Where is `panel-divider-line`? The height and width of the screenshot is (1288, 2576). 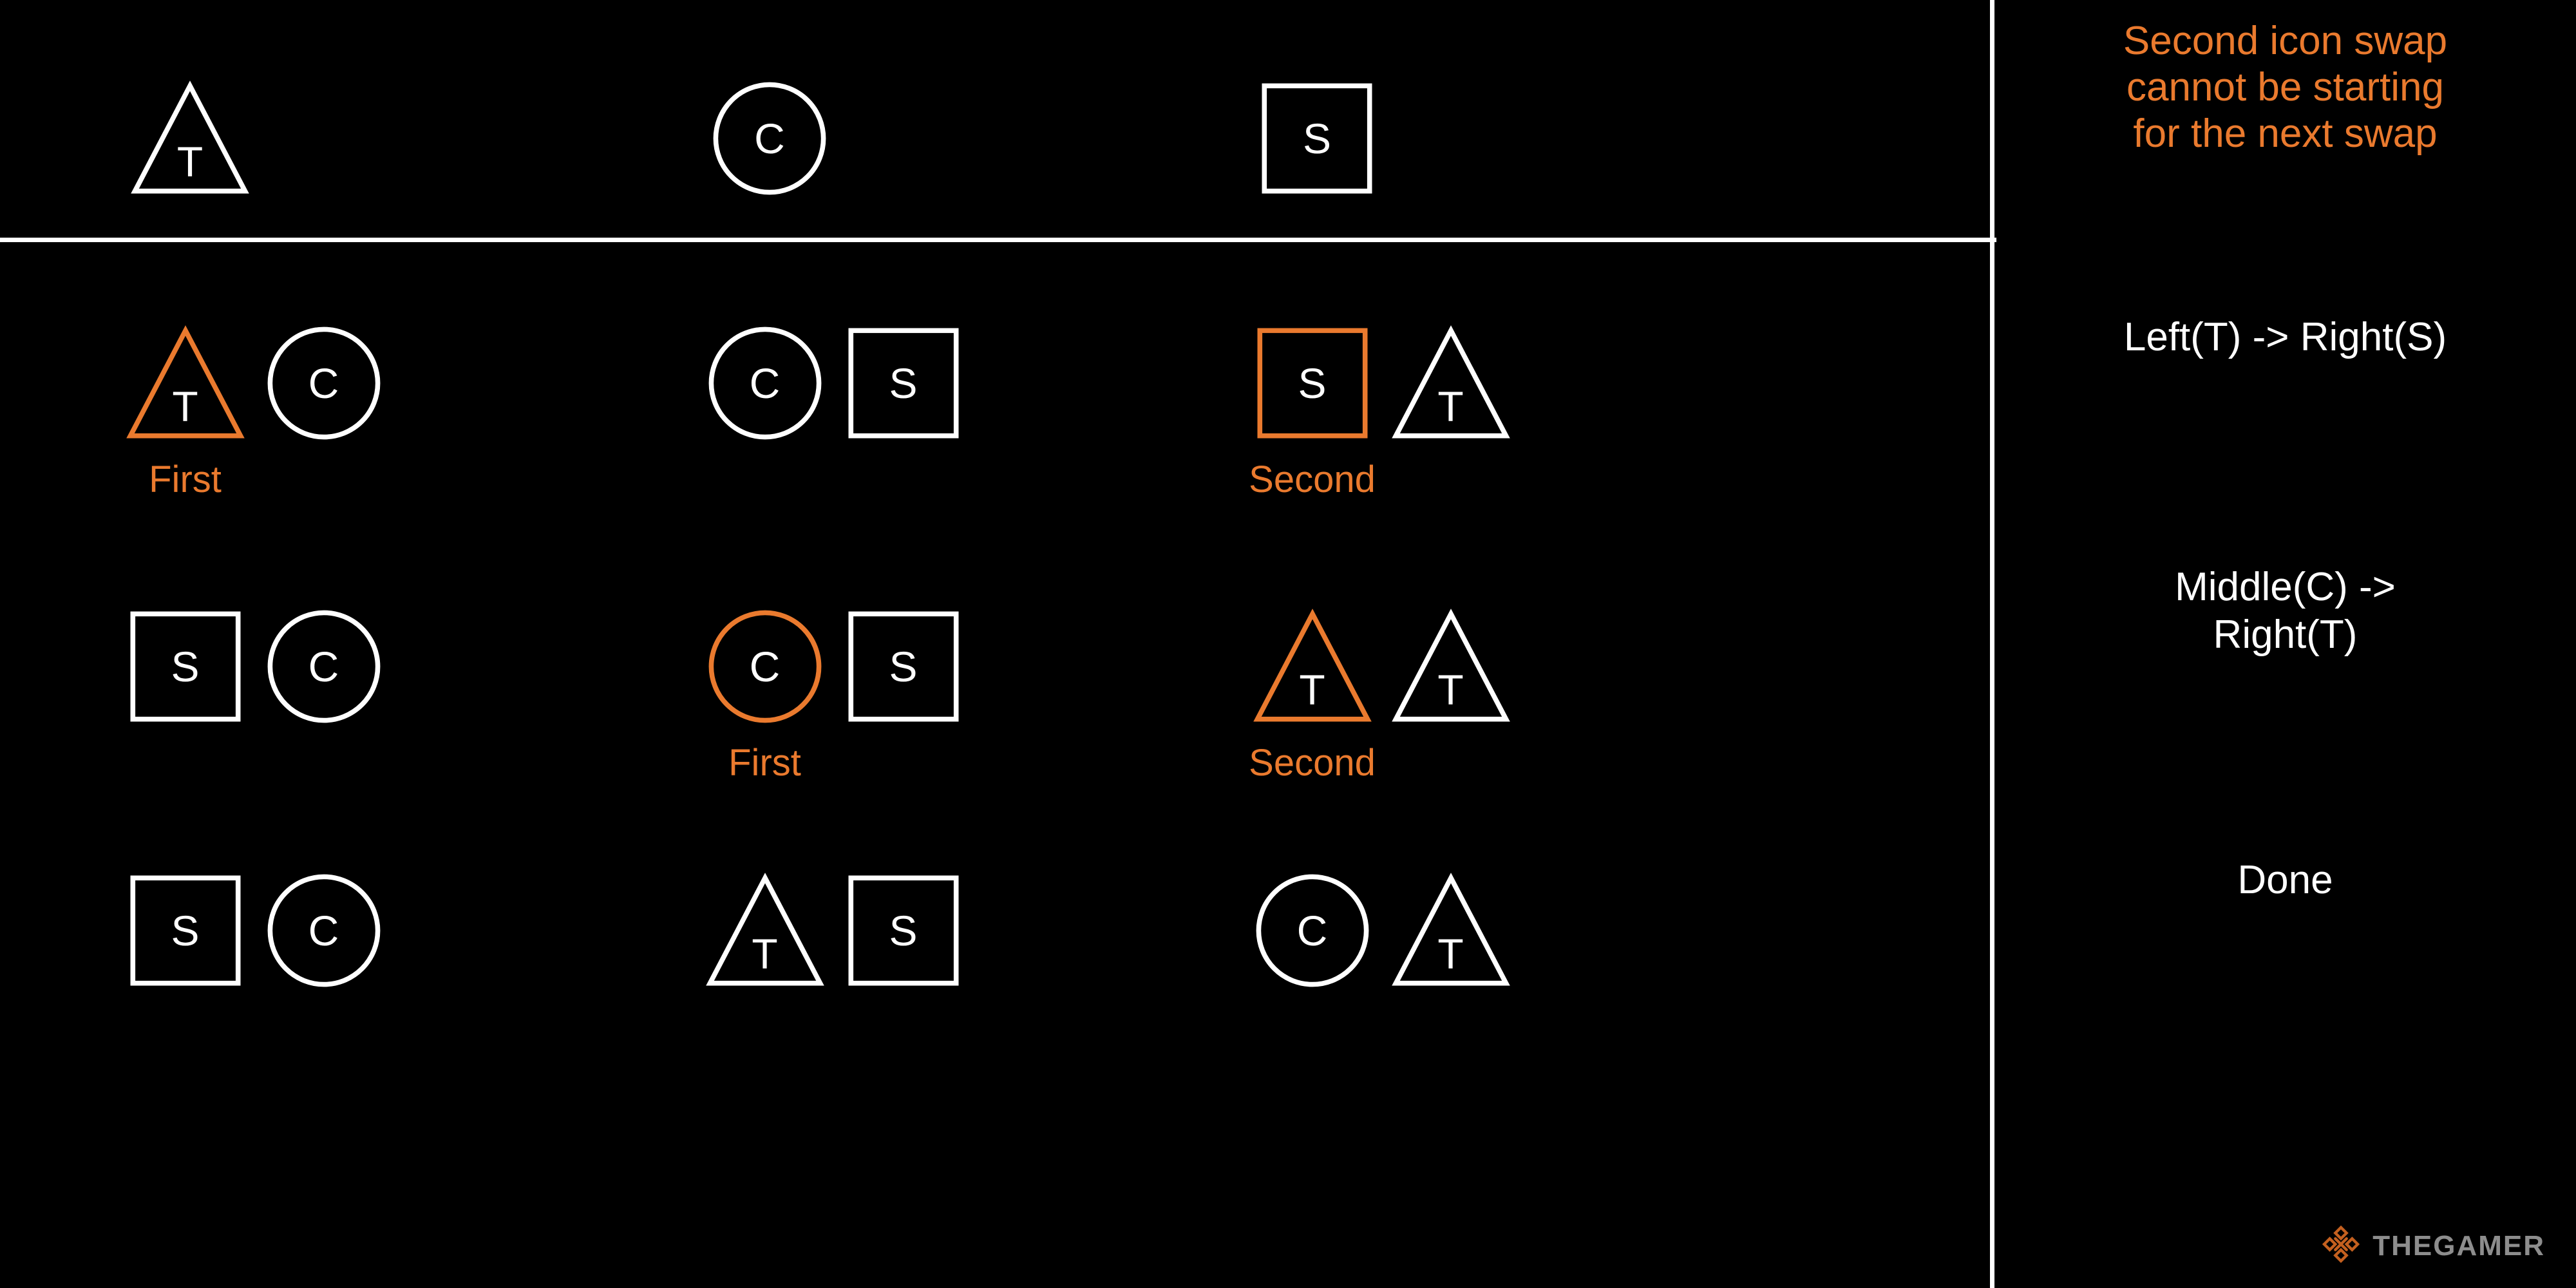 panel-divider-line is located at coordinates (1992, 644).